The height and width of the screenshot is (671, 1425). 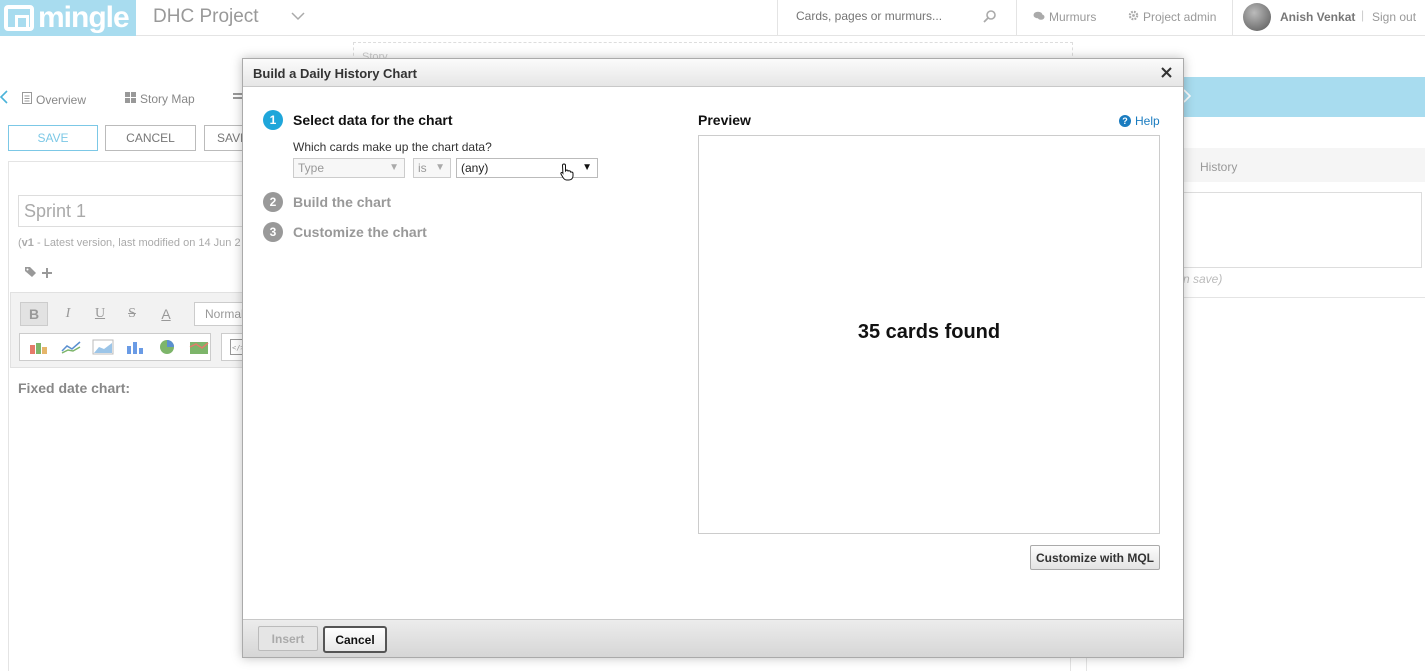 I want to click on add-tag-icon, so click(x=47, y=273).